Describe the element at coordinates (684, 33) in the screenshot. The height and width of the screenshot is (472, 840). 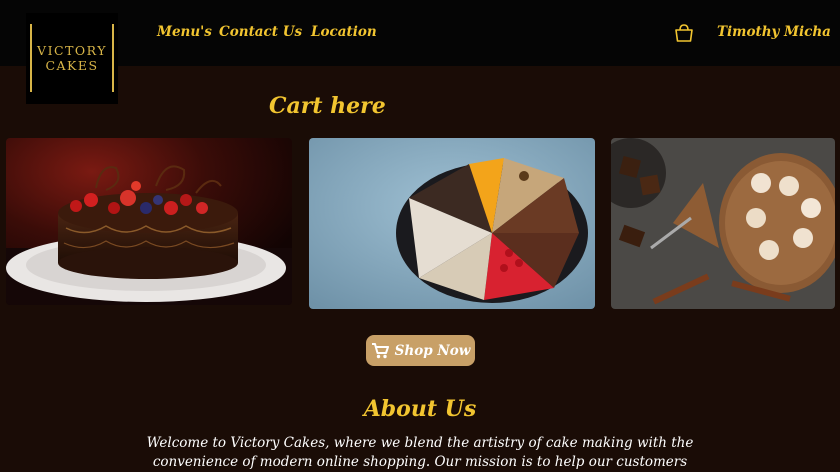
I see `cart-icon` at that location.